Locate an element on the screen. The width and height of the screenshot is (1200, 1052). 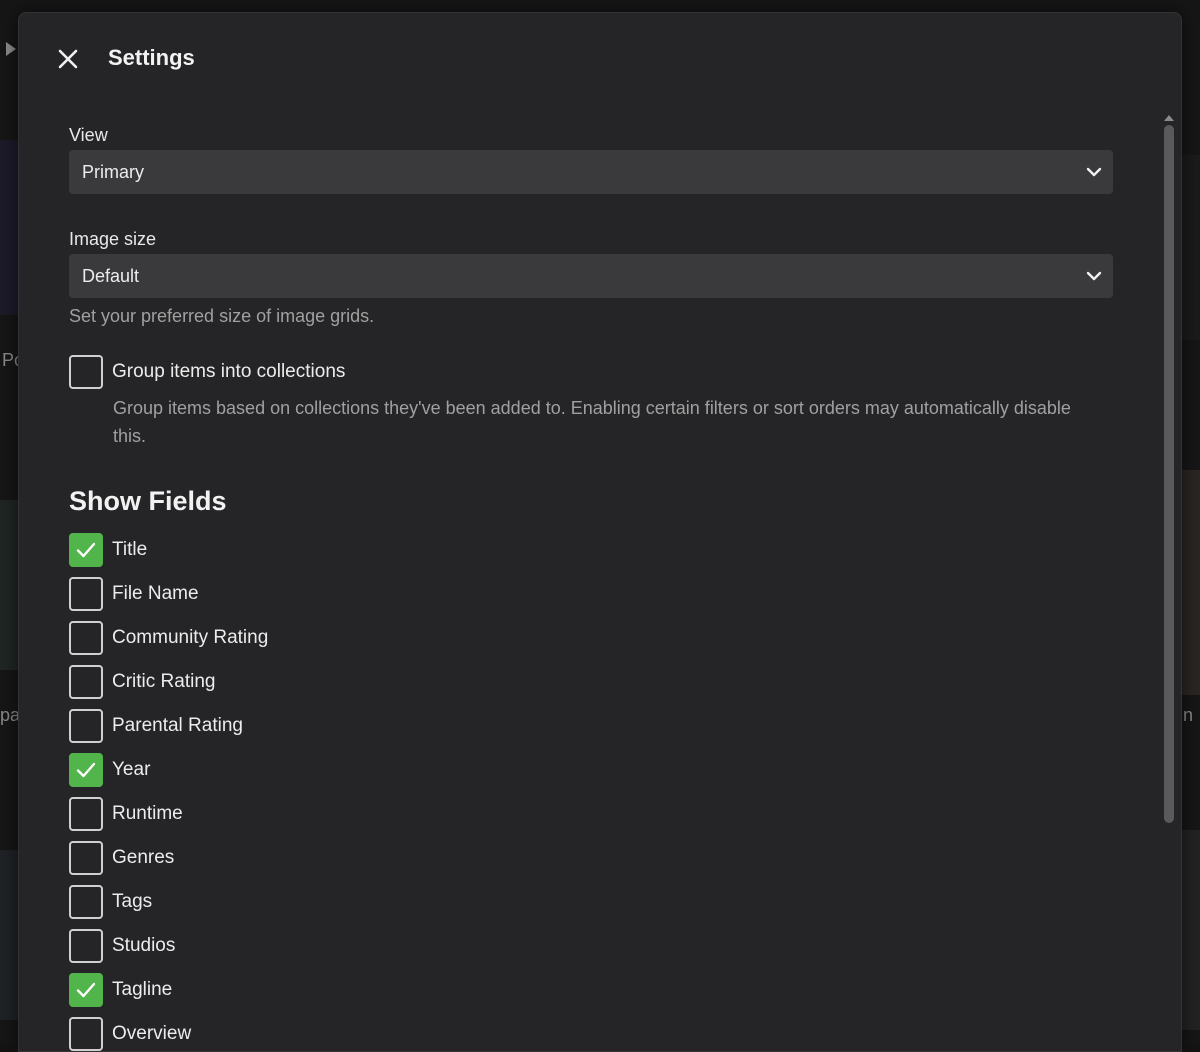
scrollbar is located at coordinates (1169, 580).